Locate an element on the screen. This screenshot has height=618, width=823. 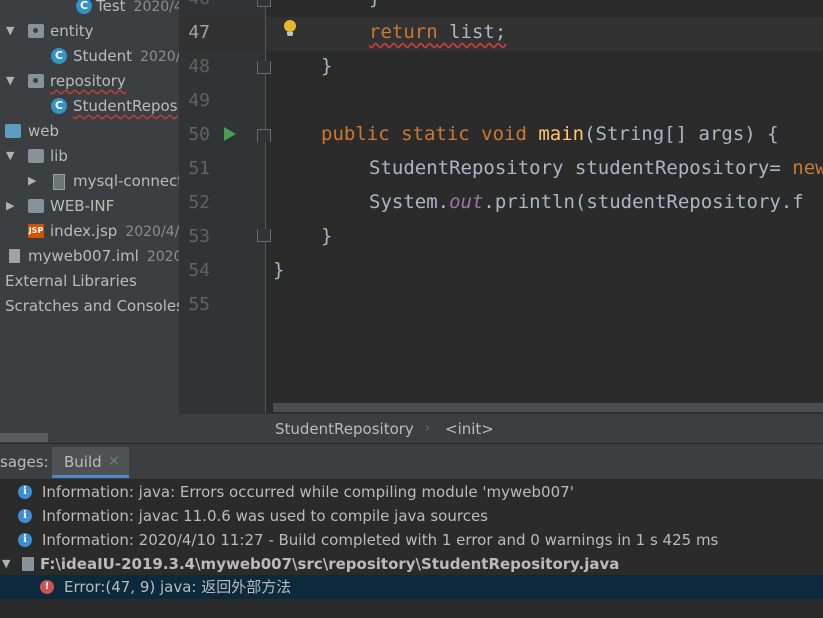
tree-item-label: StudentRepos is located at coordinates (125, 106).